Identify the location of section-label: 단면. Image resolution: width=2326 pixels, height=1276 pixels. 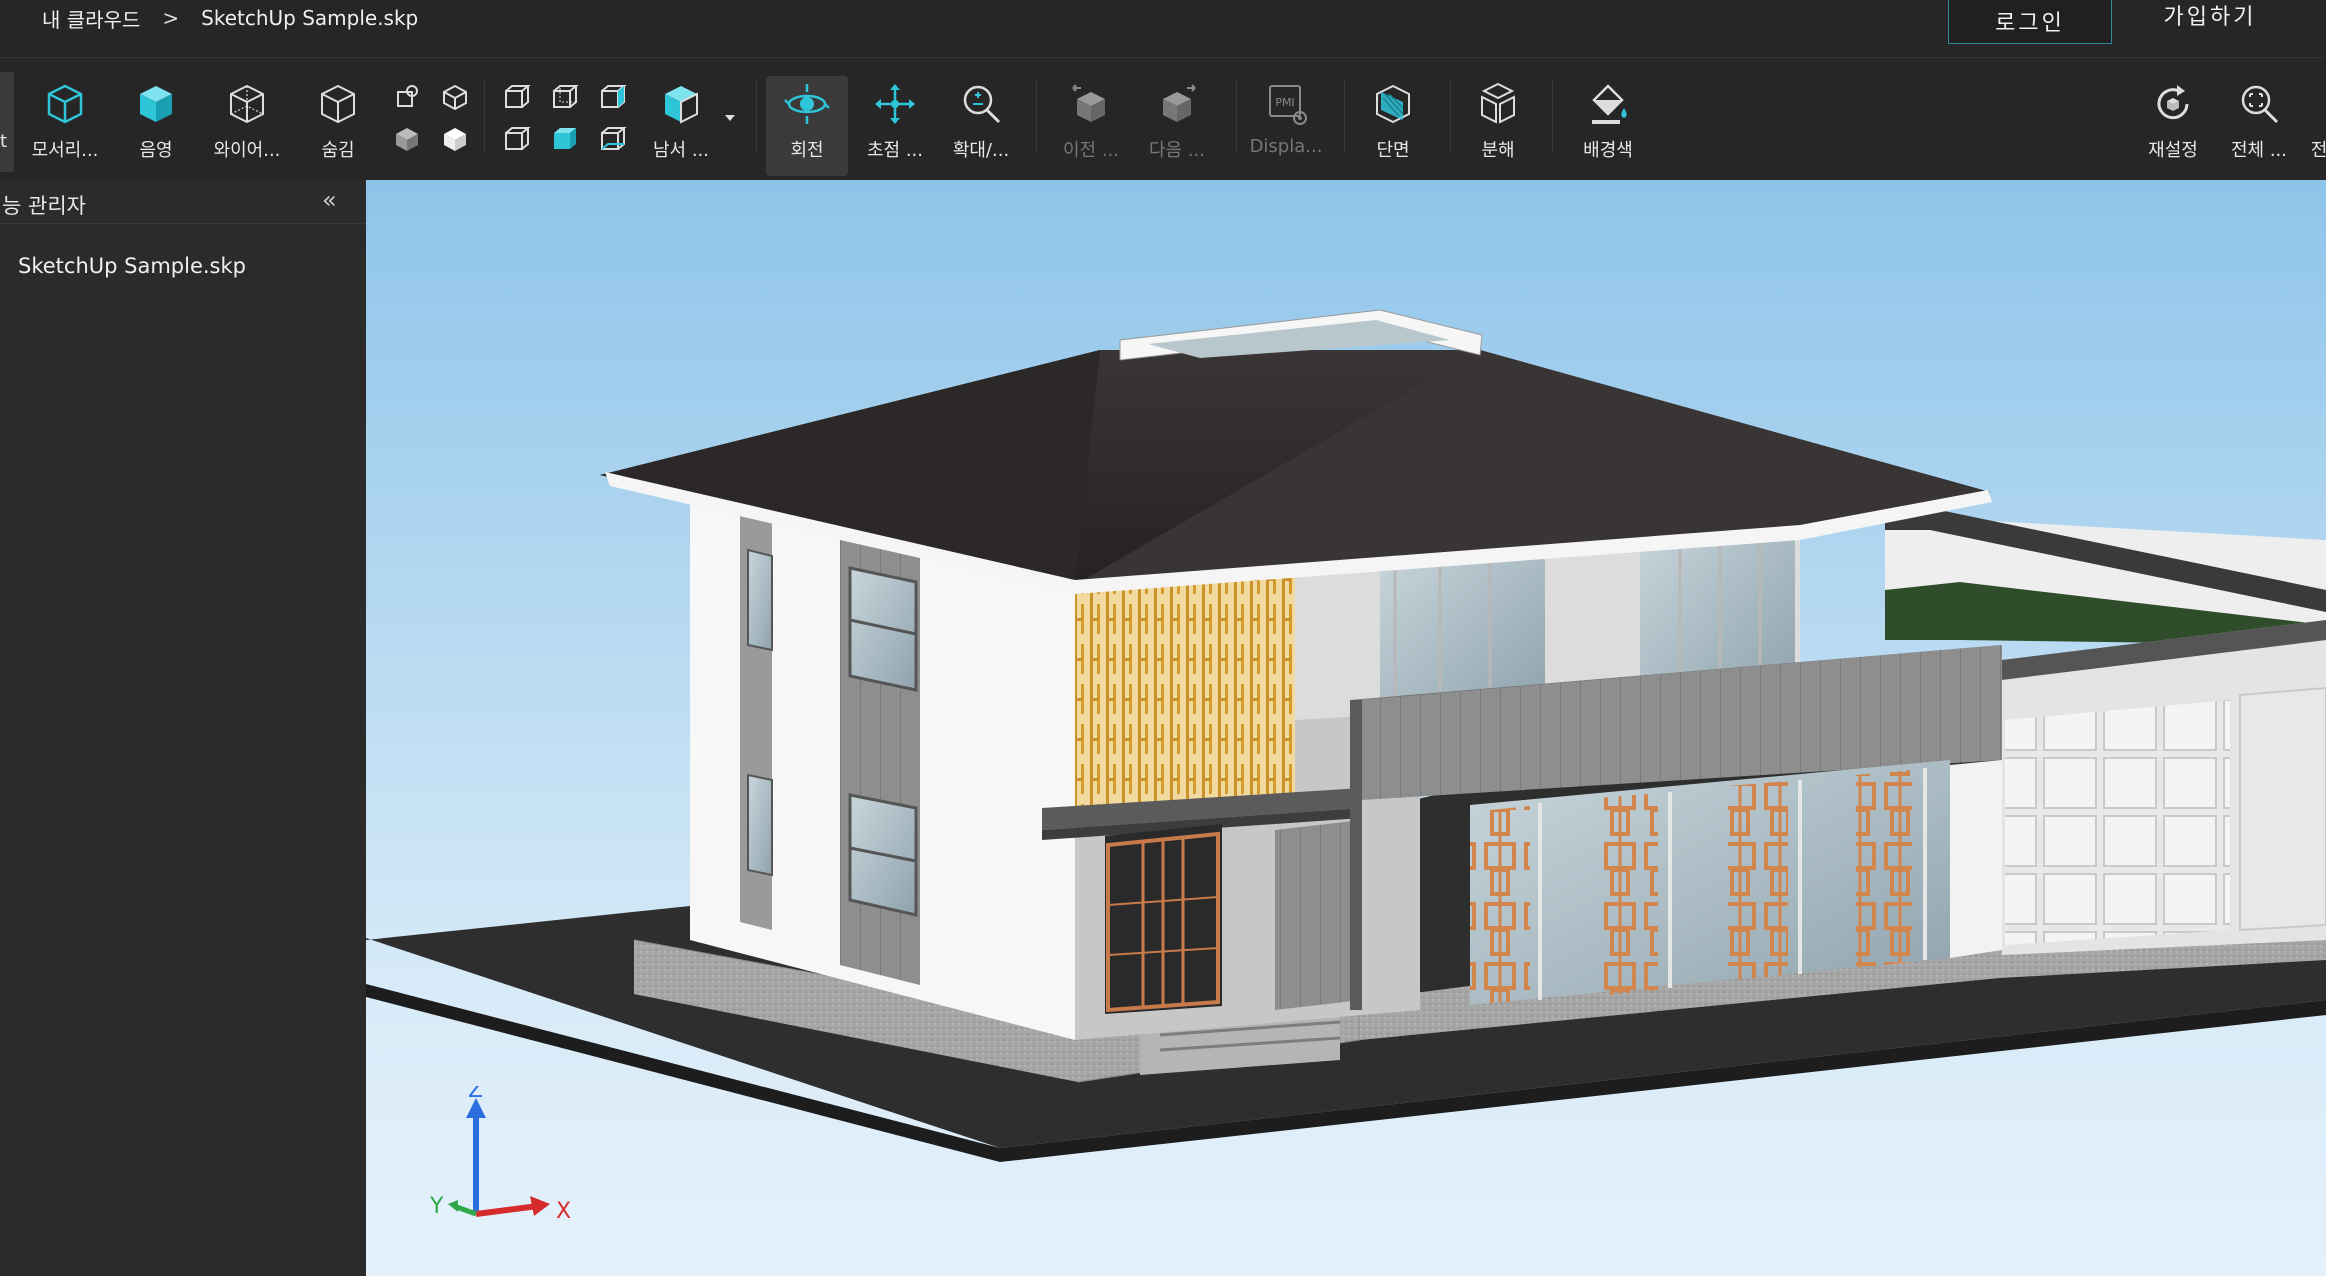
(1393, 150).